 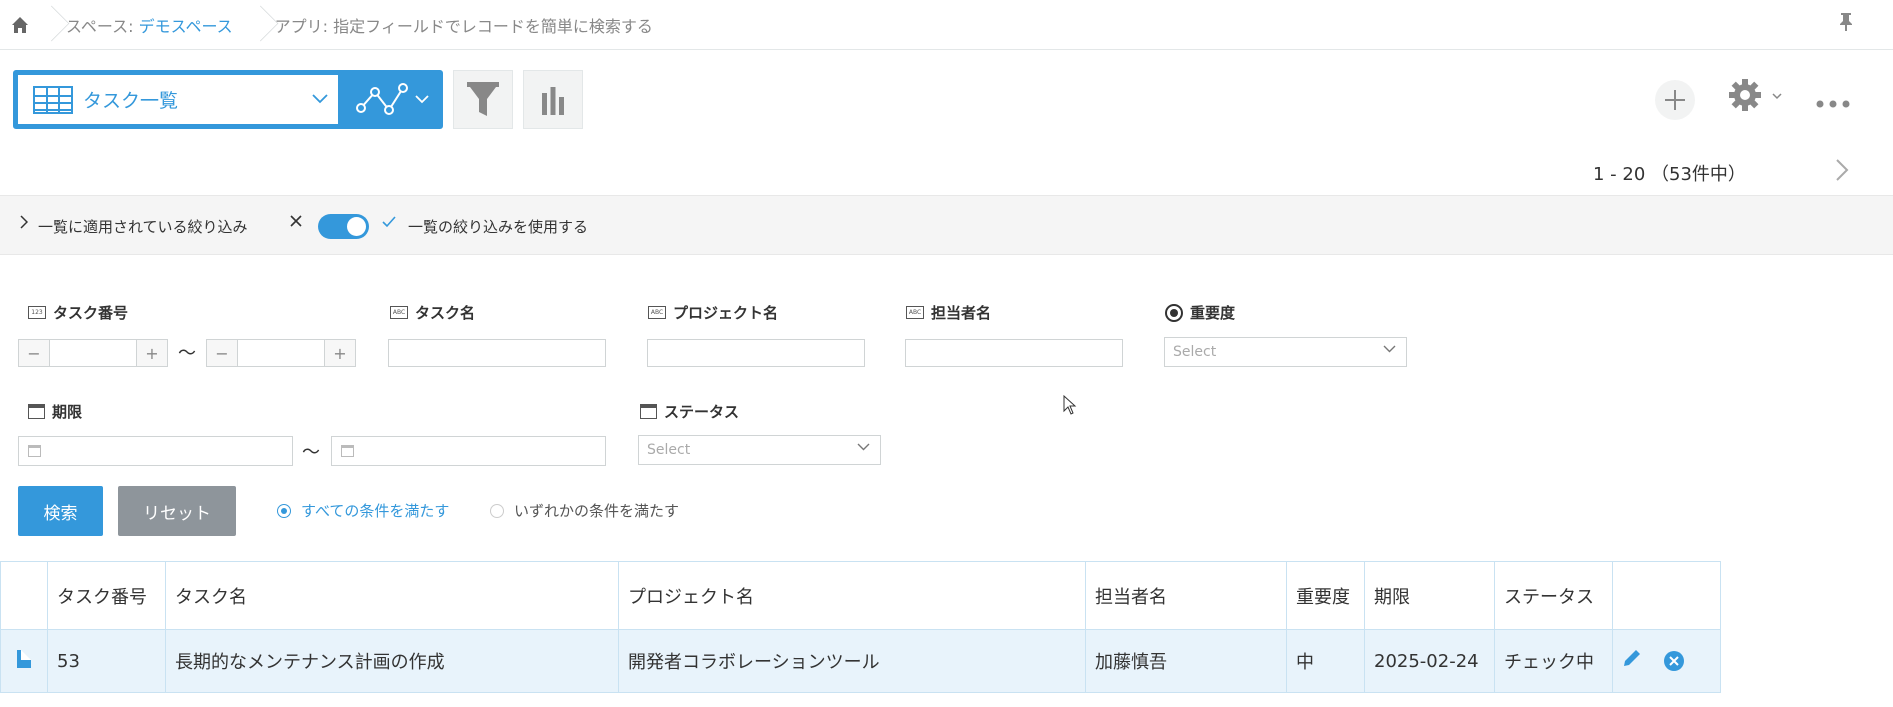 What do you see at coordinates (669, 450) in the screenshot?
I see `status-select-placeholder: Select` at bounding box center [669, 450].